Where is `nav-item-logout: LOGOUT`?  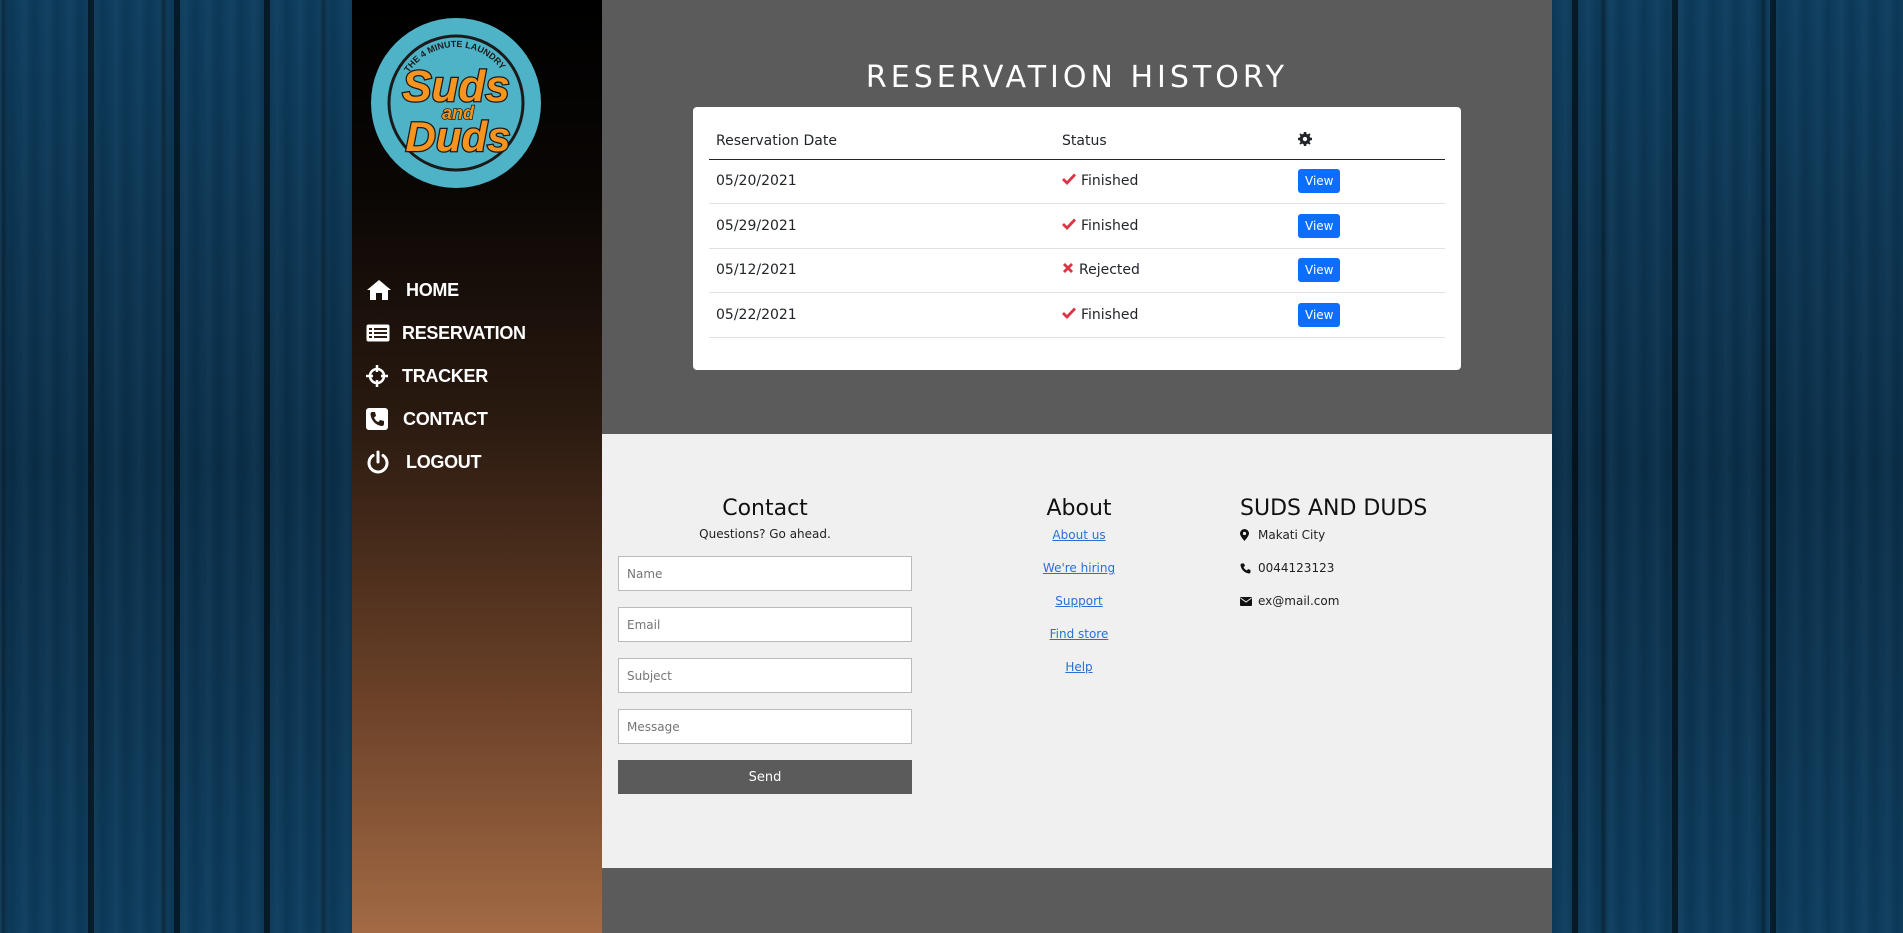 nav-item-logout: LOGOUT is located at coordinates (481, 462).